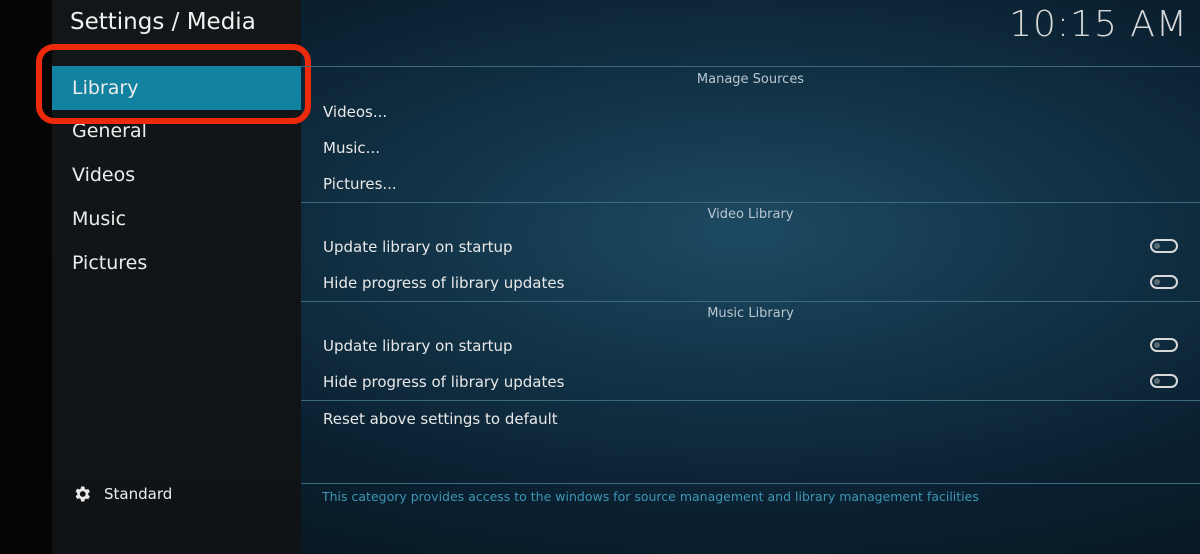  I want to click on music-hide-progress-row: Hide progress of library updates, so click(750, 382).